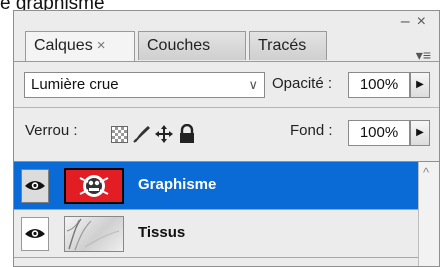 This screenshot has width=448, height=267. I want to click on tab-couches: Couches, so click(192, 45).